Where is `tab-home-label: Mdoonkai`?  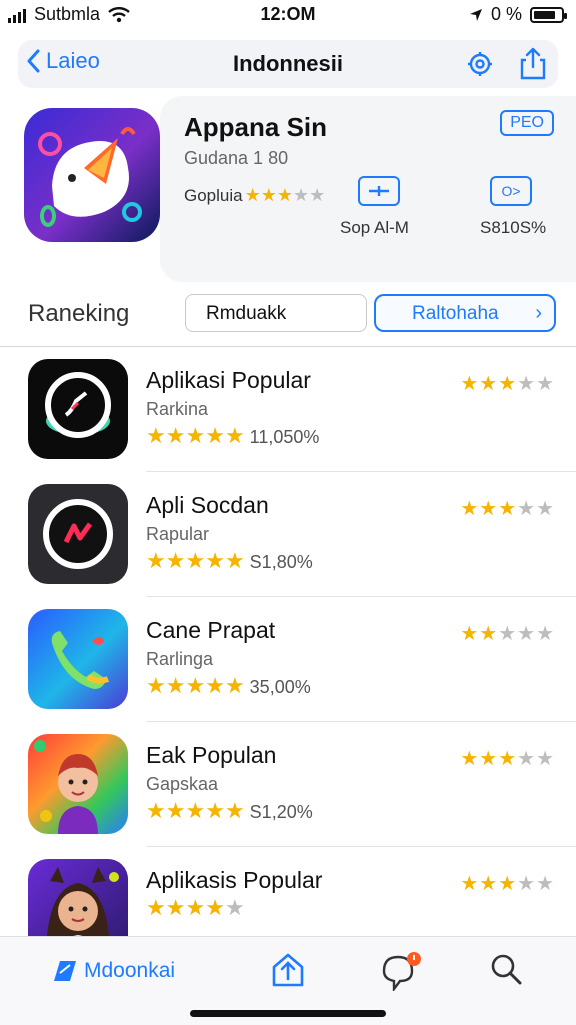
tab-home-label: Mdoonkai is located at coordinates (130, 970).